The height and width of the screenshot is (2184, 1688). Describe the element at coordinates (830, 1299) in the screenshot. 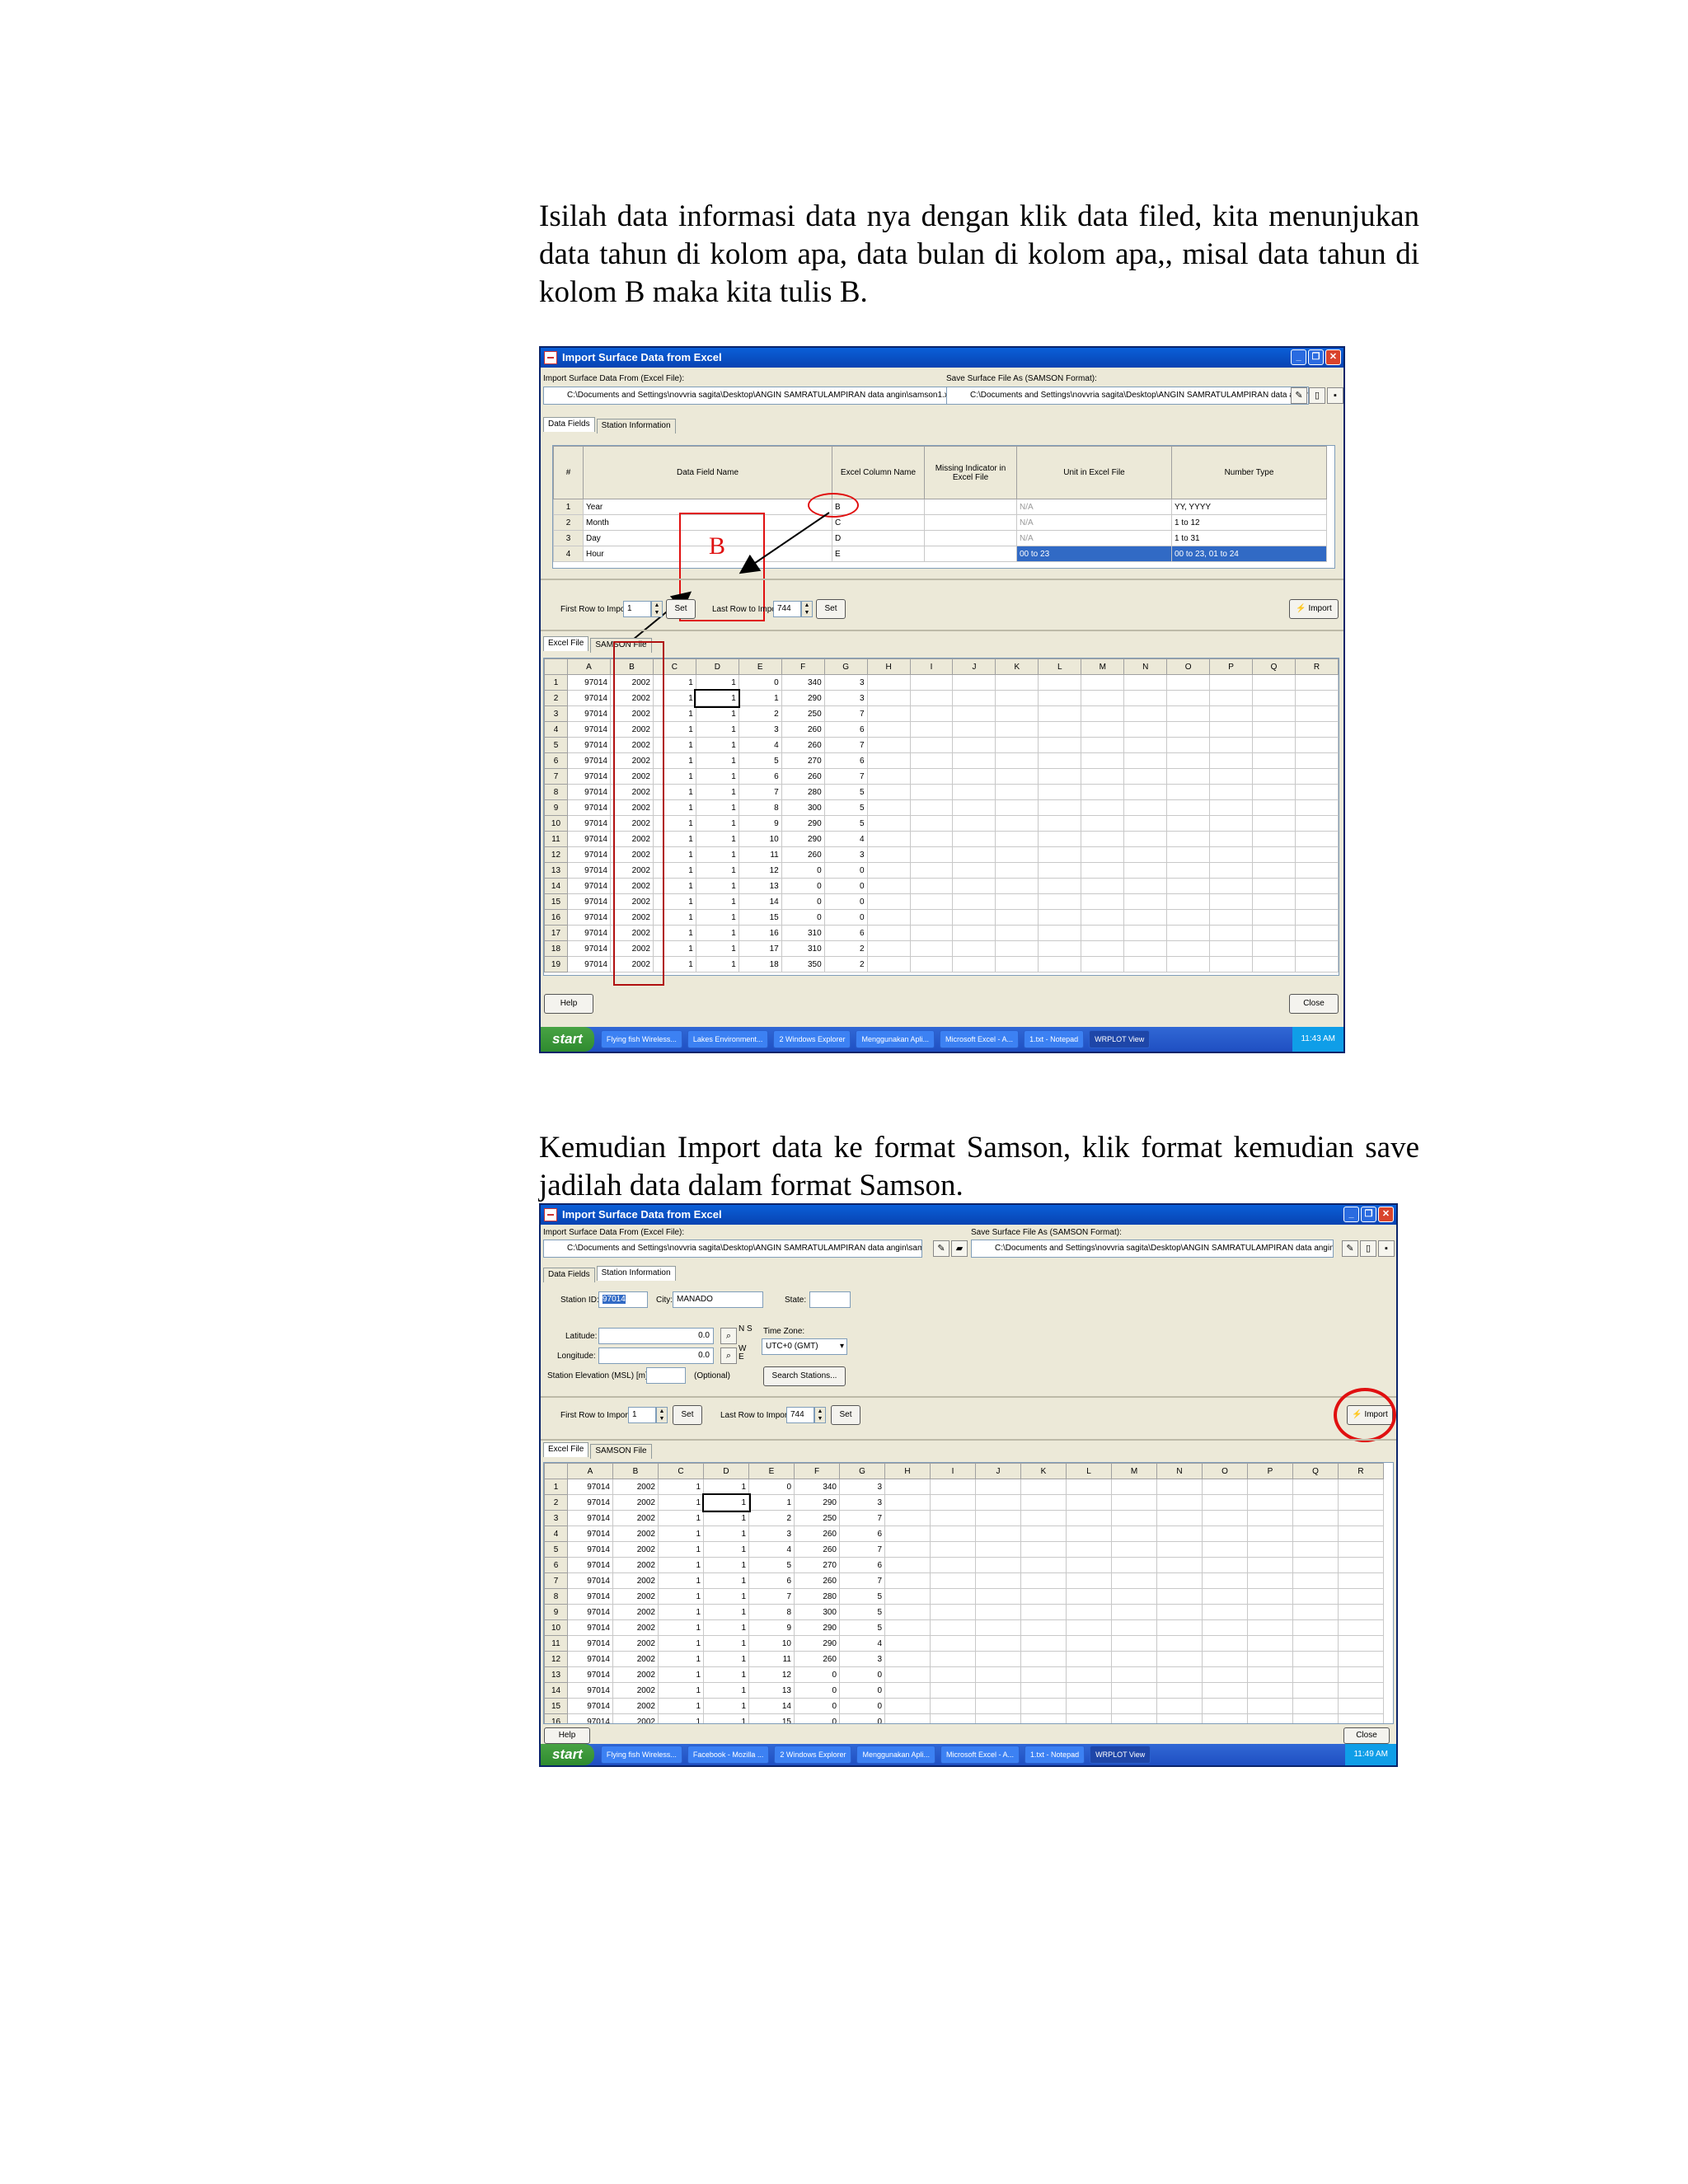

I see `state-input` at that location.